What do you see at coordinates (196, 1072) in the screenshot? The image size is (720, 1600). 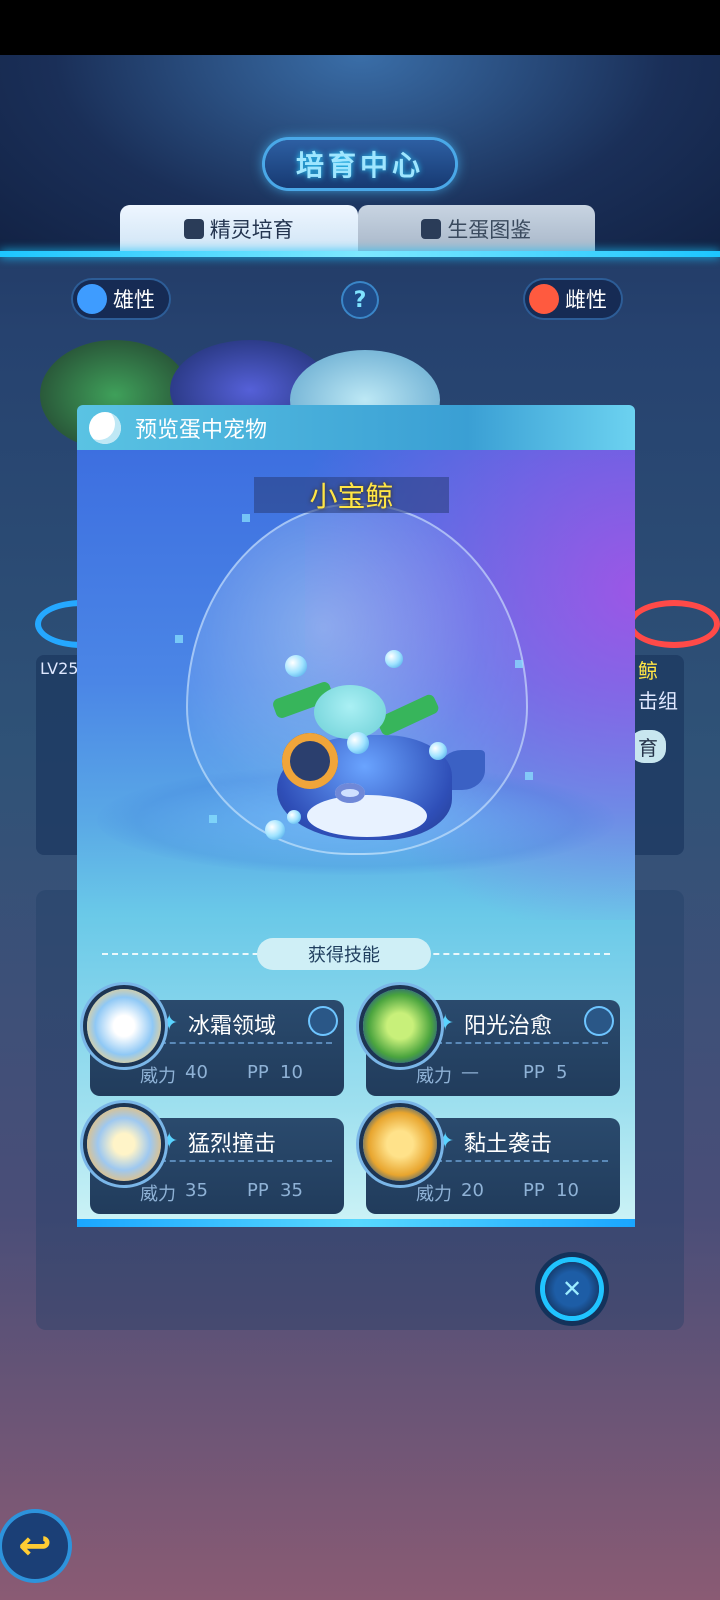 I see `skill-power: 40` at bounding box center [196, 1072].